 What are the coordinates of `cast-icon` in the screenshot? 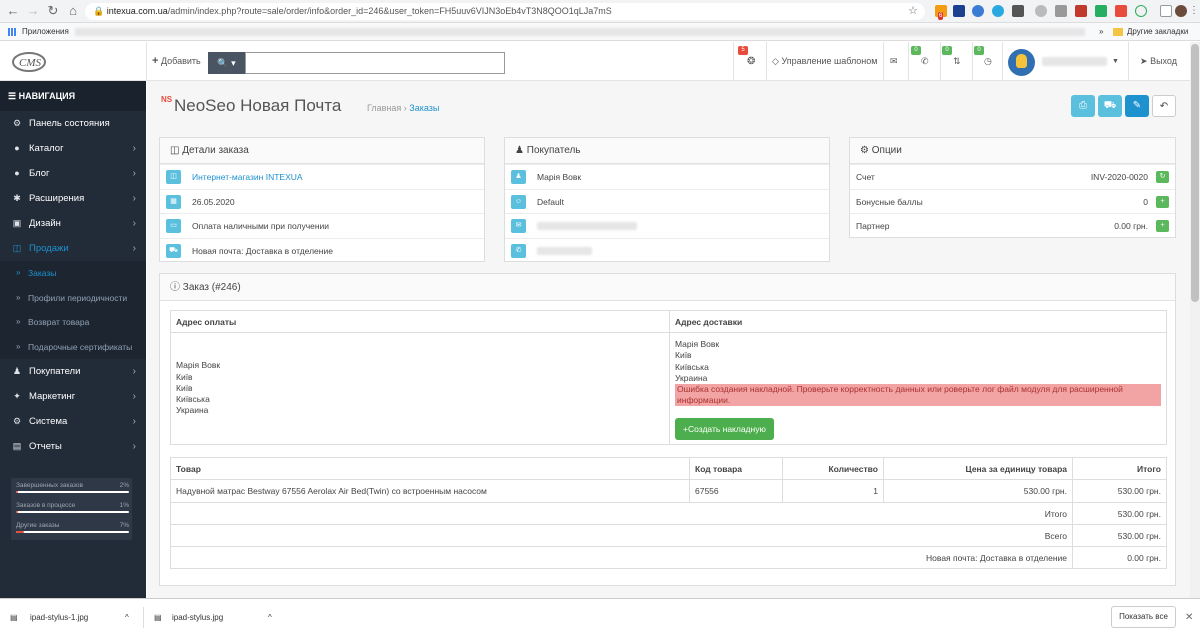 It's located at (1166, 11).